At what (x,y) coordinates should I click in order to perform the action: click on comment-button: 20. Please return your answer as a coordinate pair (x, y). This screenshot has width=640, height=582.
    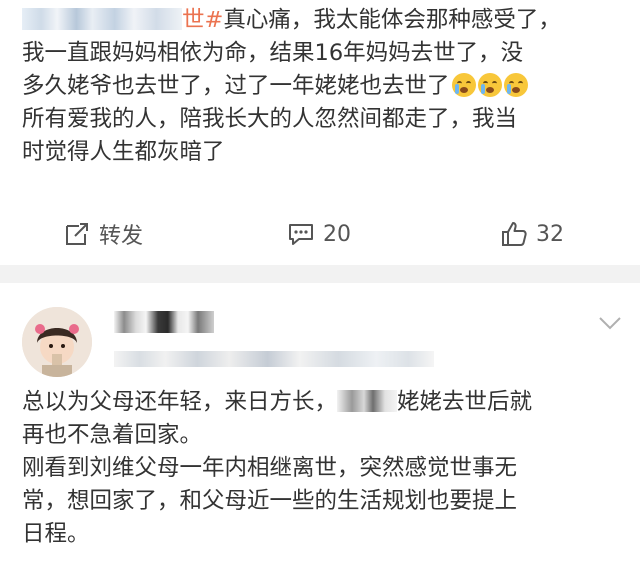
    Looking at the image, I should click on (319, 234).